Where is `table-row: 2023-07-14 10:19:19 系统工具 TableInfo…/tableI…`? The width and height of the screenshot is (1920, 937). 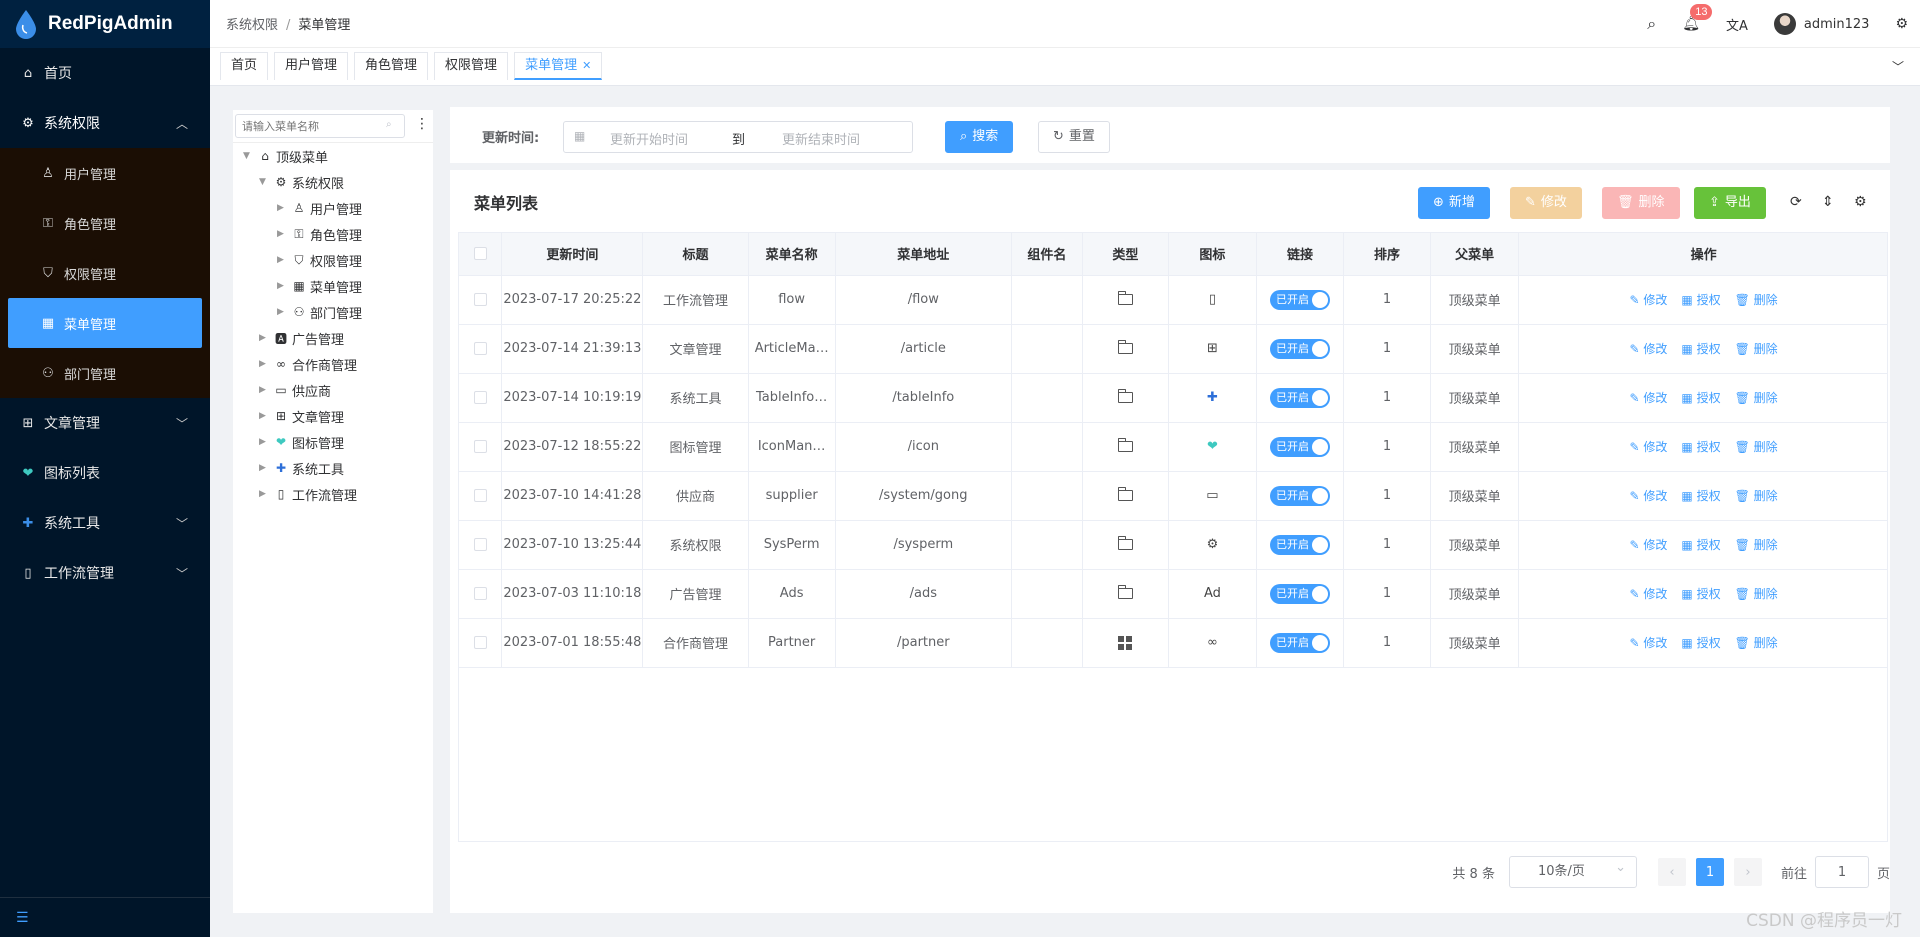
table-row: 2023-07-14 10:19:19 系统工具 TableInfo…/tableI… is located at coordinates (1173, 398).